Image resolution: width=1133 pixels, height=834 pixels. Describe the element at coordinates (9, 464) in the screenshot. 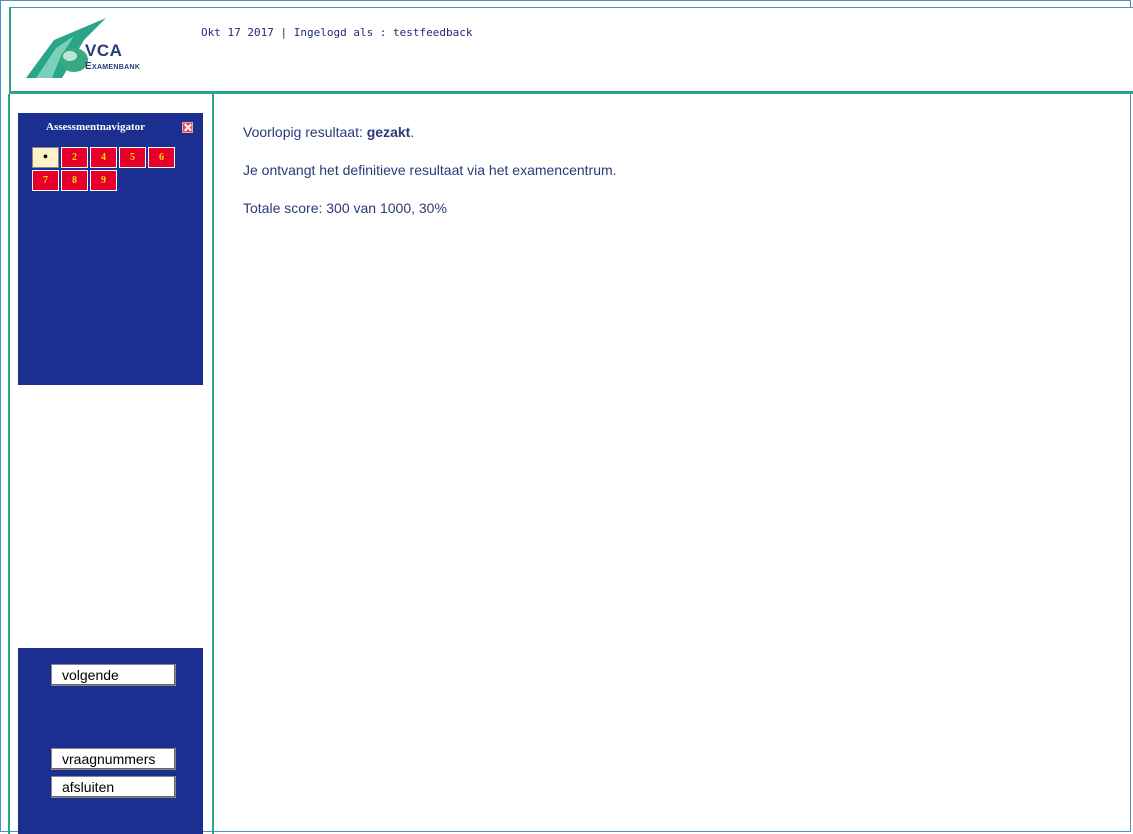

I see `left-border` at that location.